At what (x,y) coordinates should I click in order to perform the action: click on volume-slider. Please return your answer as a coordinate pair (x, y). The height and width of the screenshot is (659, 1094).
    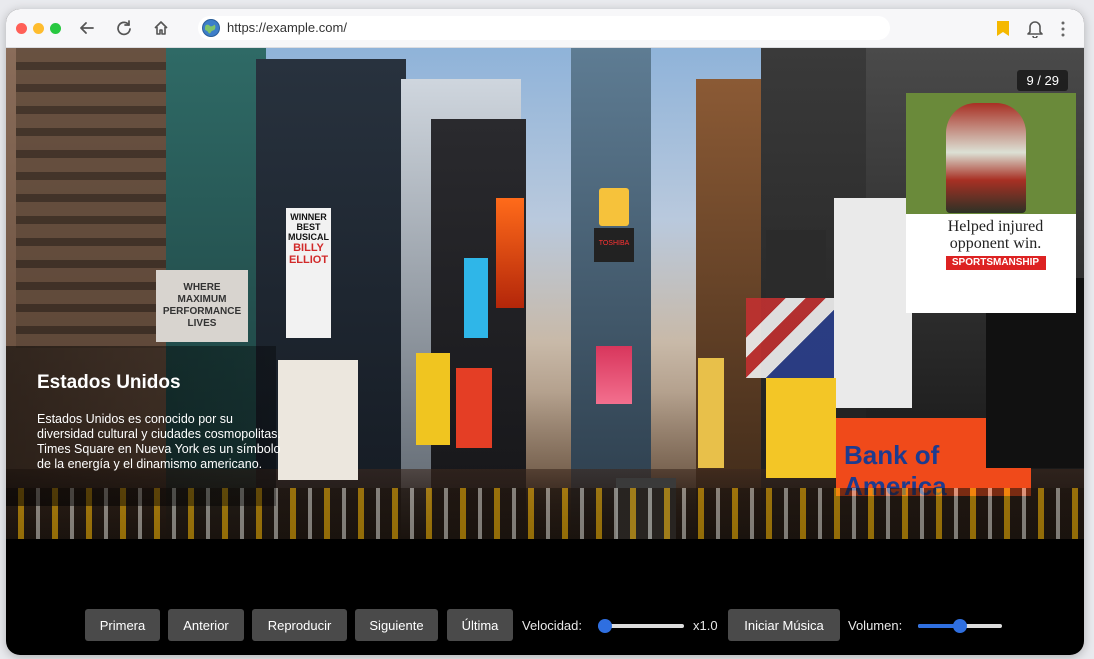
    Looking at the image, I should click on (960, 626).